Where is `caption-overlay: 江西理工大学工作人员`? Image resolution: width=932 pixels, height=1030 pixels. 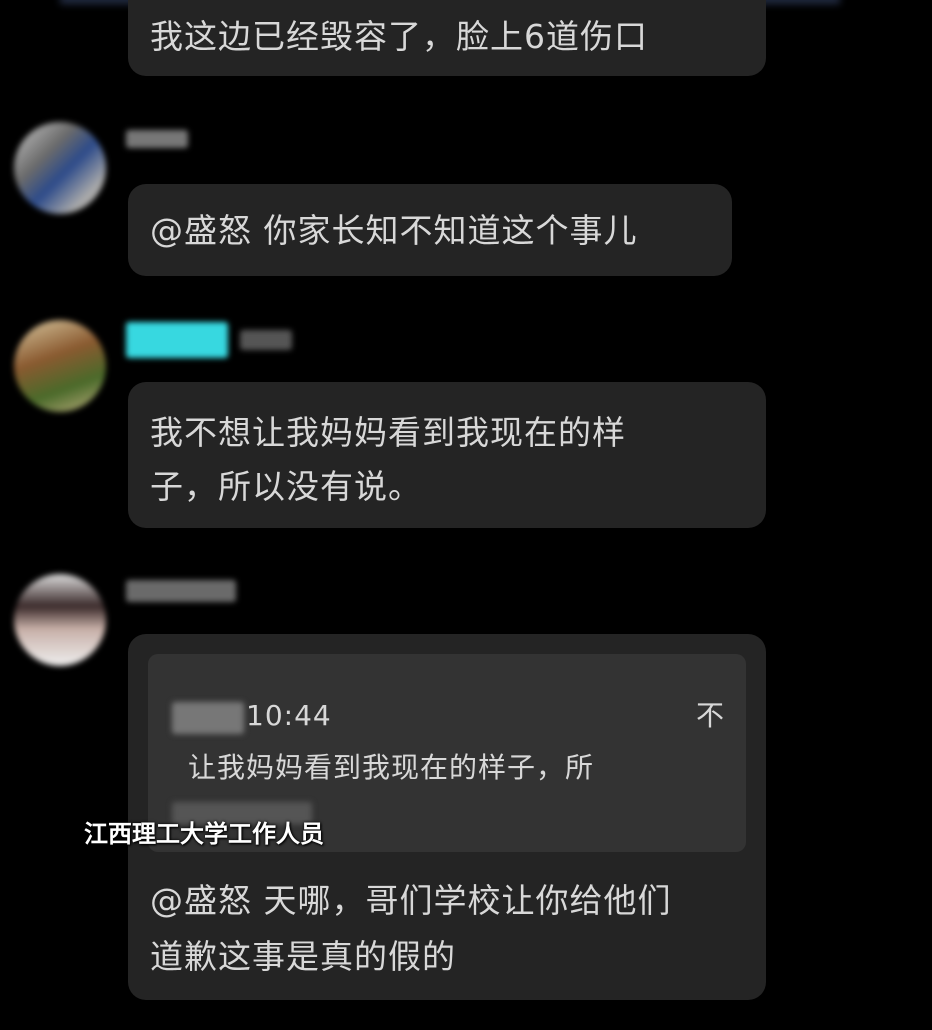
caption-overlay: 江西理工大学工作人员 is located at coordinates (204, 834).